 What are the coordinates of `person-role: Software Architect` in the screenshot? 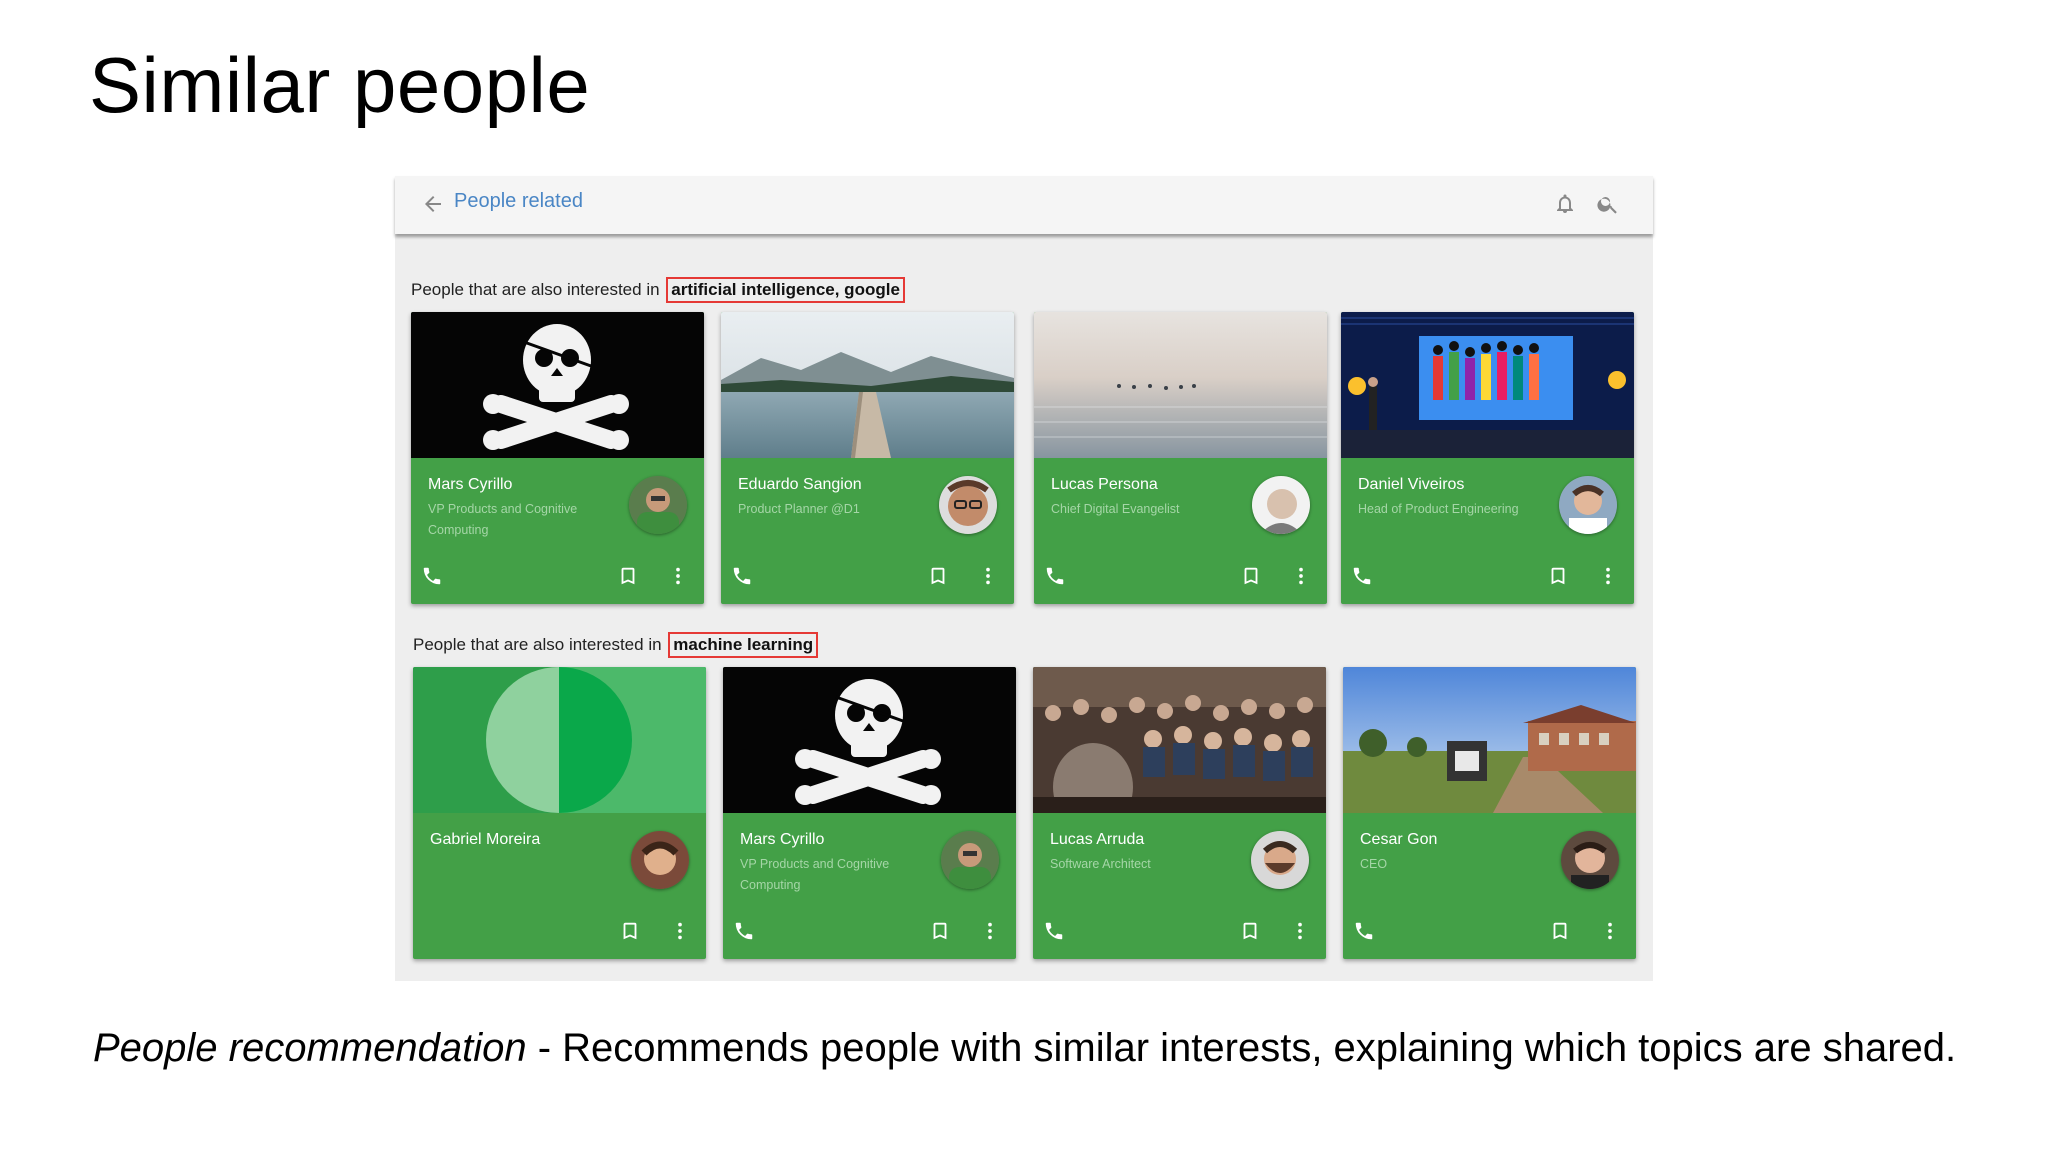 It's located at (1100, 864).